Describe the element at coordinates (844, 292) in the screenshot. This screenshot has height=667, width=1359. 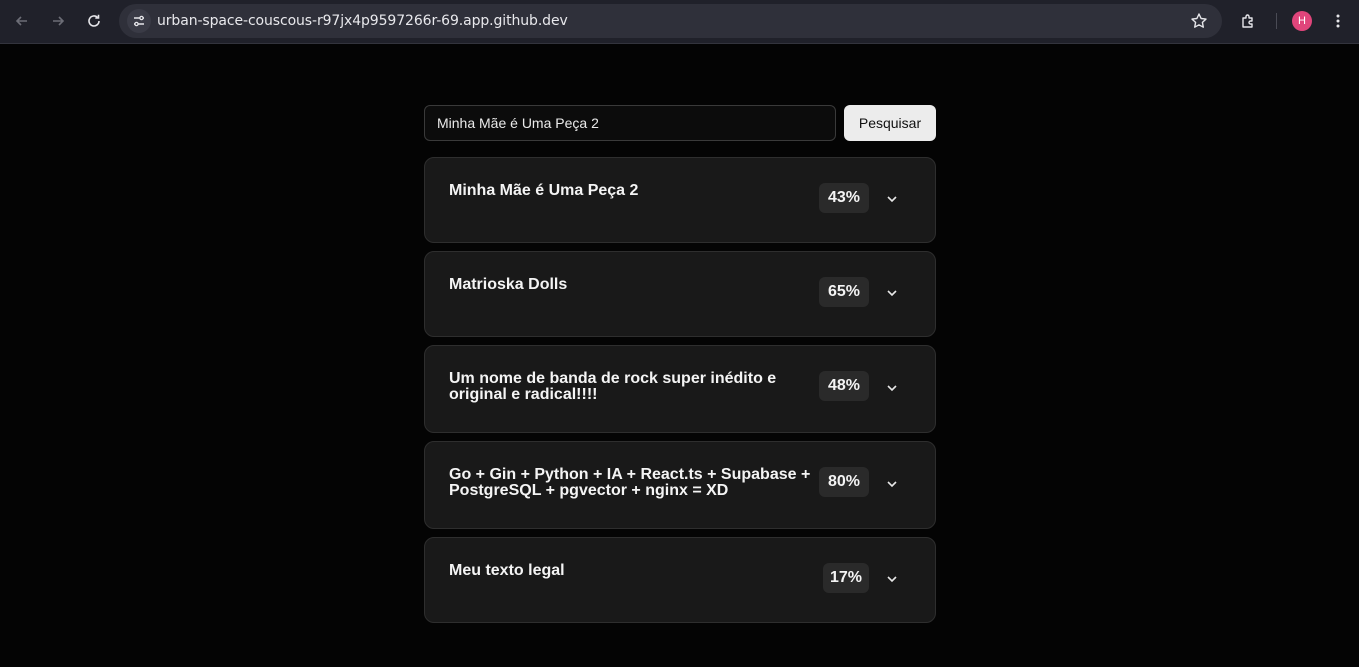
I see `score-badge: 65%` at that location.